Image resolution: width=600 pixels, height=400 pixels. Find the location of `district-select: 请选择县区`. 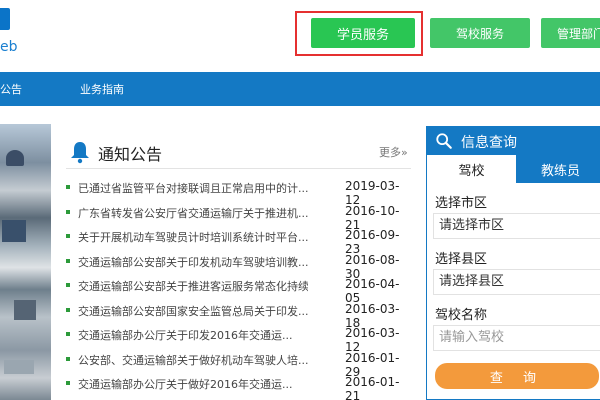

district-select: 请选择县区 is located at coordinates (516, 282).